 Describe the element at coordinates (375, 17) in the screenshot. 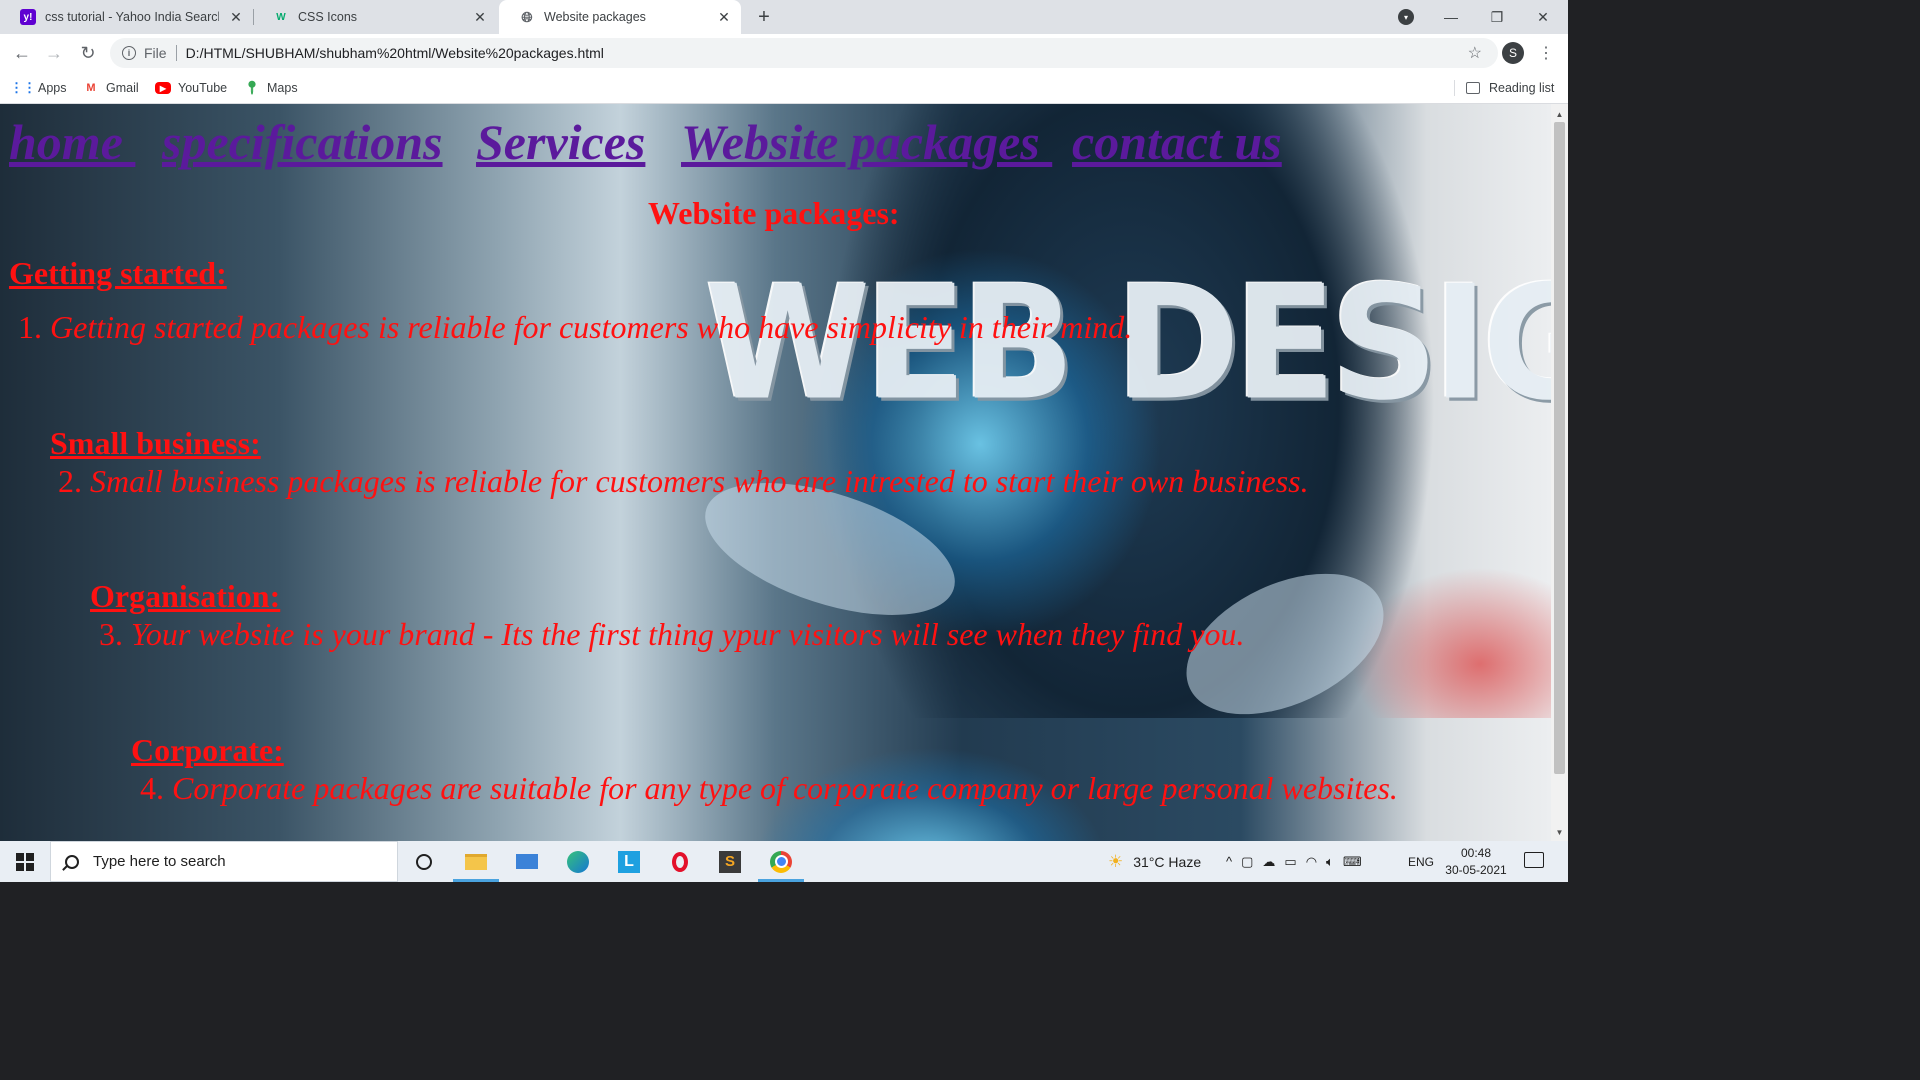

I see `tab-css-icons: W CSS Icons ✕` at that location.